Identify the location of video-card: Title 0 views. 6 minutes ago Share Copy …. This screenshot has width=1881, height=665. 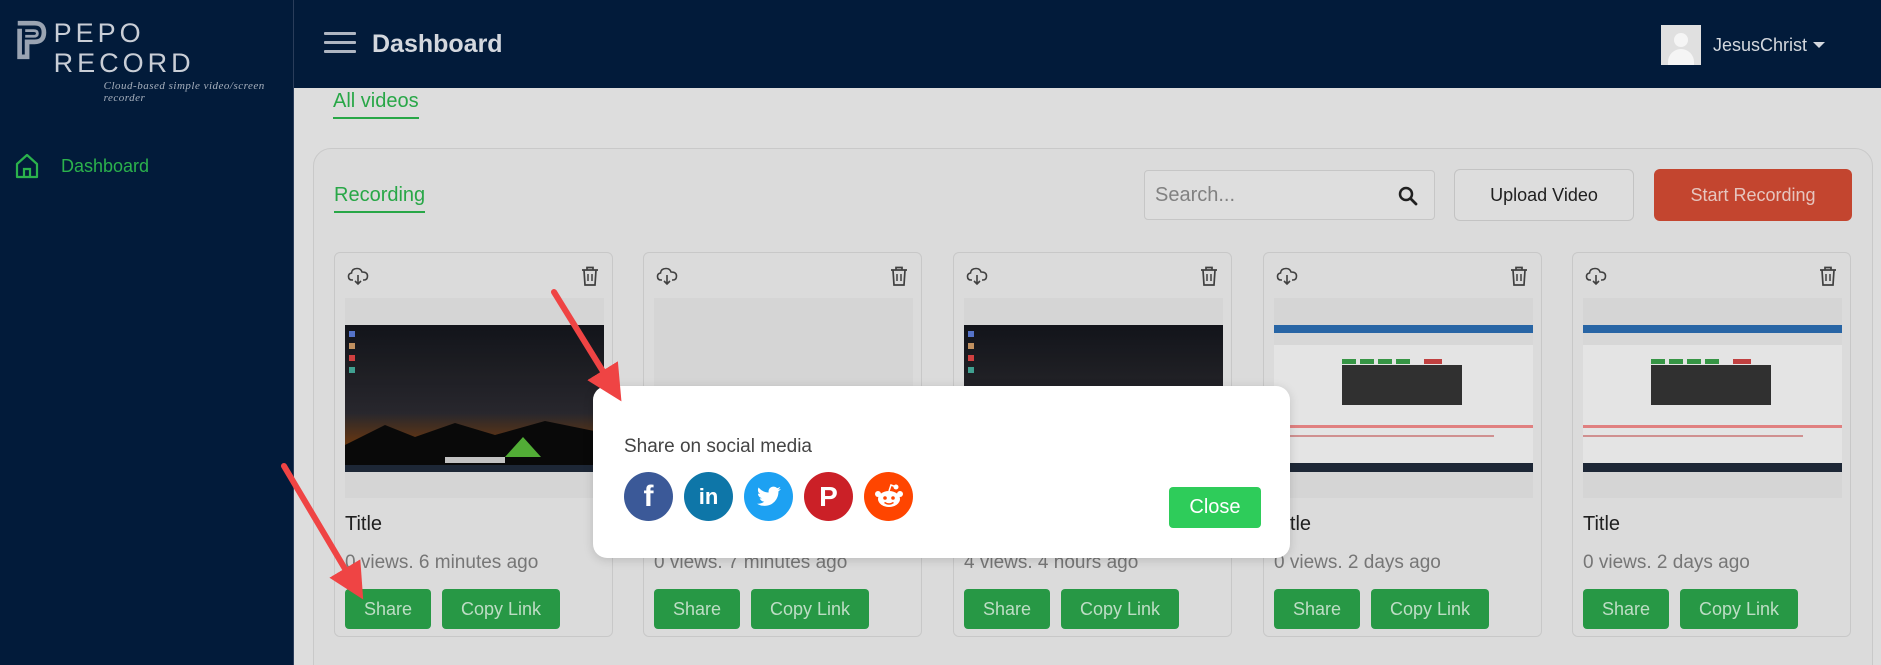
(473, 444).